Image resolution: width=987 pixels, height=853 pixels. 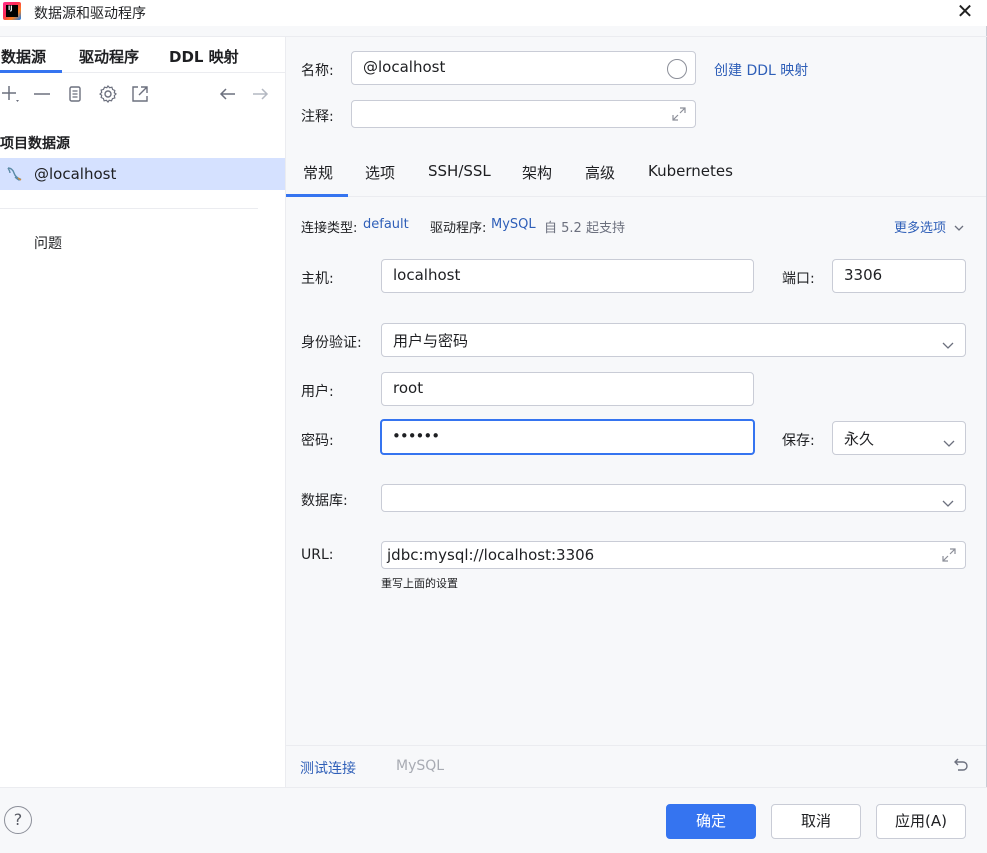 I want to click on mysql-dolphin-icon, so click(x=15, y=174).